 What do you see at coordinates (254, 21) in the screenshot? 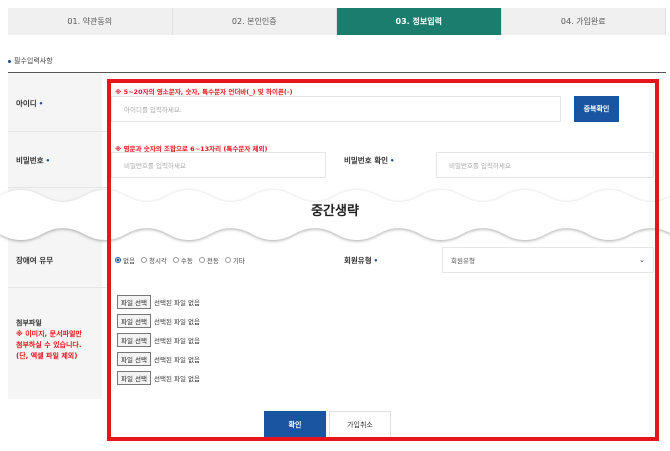
I see `step-2-verification: 02. 본인인증` at bounding box center [254, 21].